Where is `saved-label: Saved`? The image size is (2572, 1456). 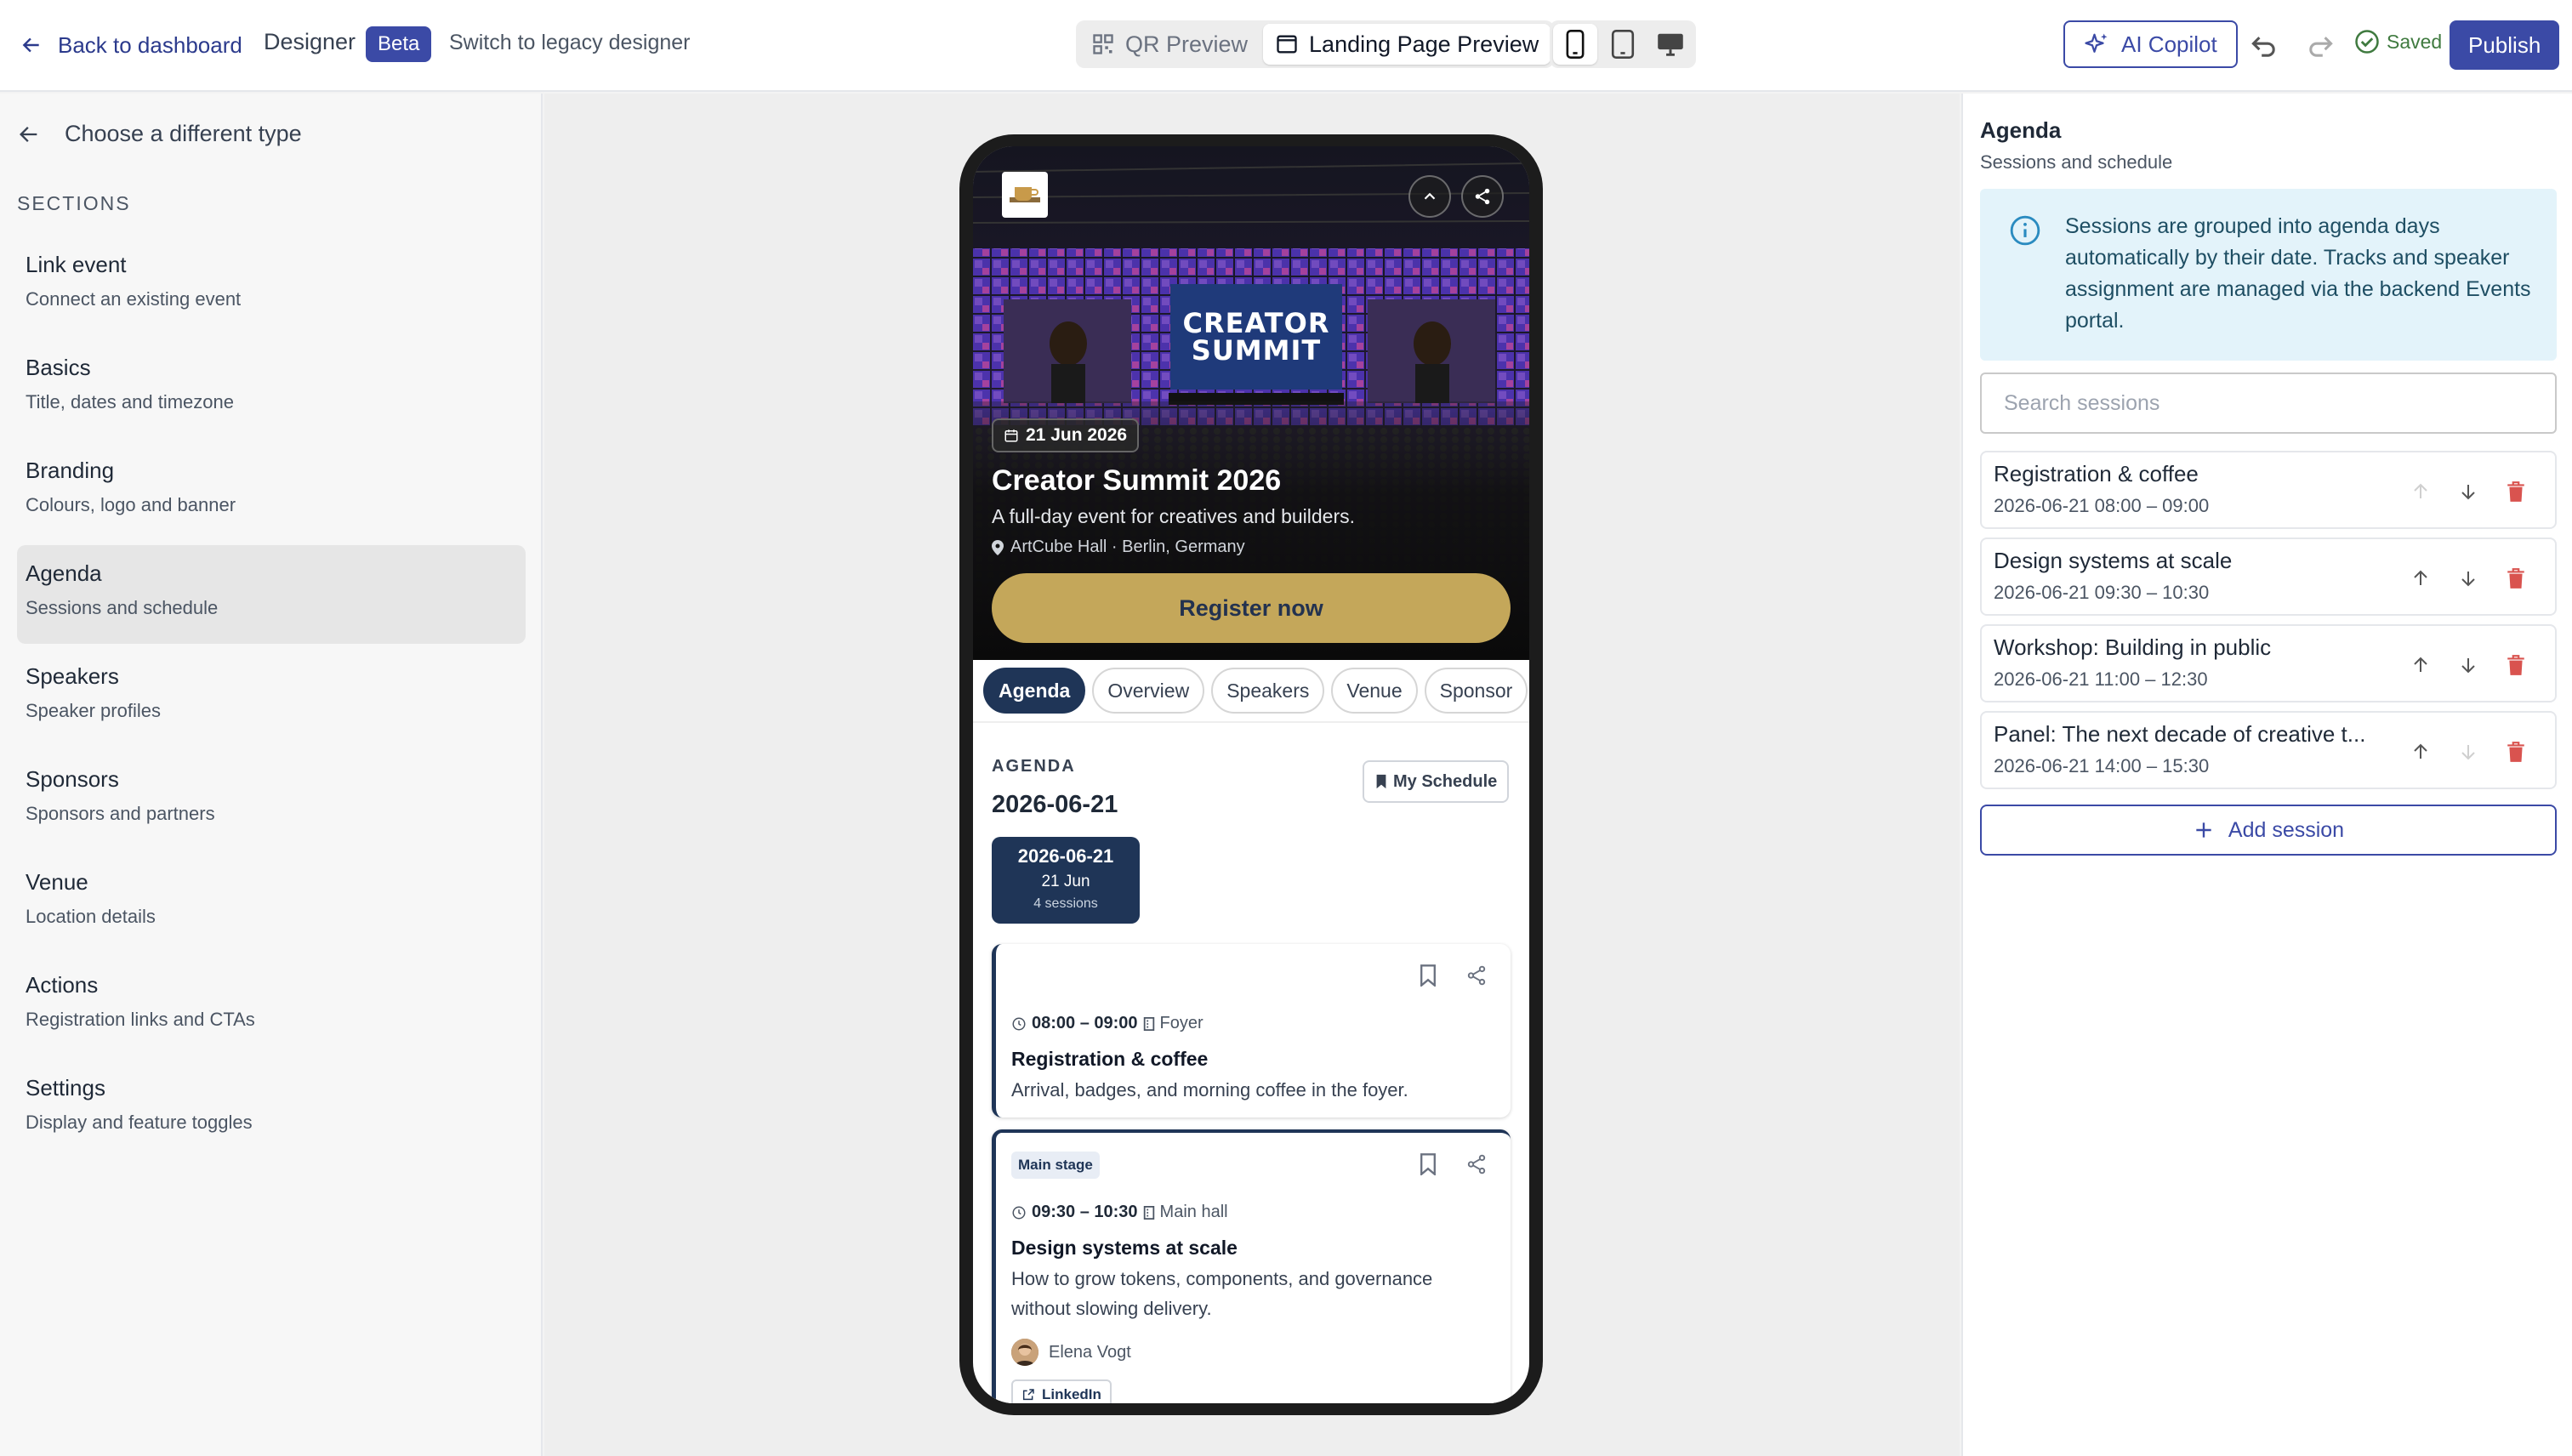 saved-label: Saved is located at coordinates (2415, 41).